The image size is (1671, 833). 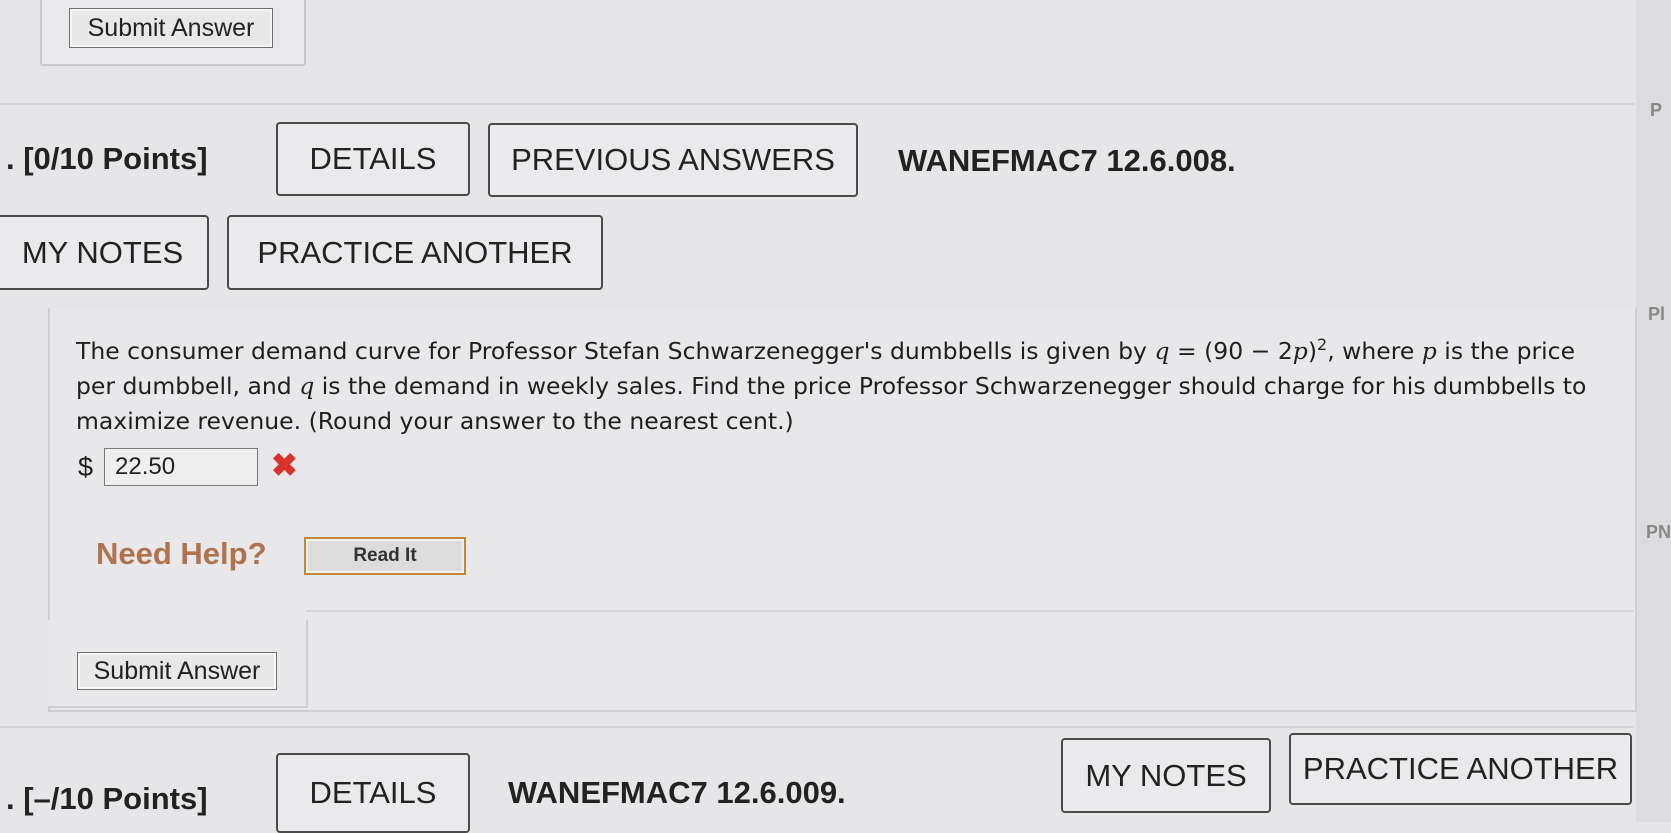 I want to click on read-it-button: Read It, so click(x=385, y=556).